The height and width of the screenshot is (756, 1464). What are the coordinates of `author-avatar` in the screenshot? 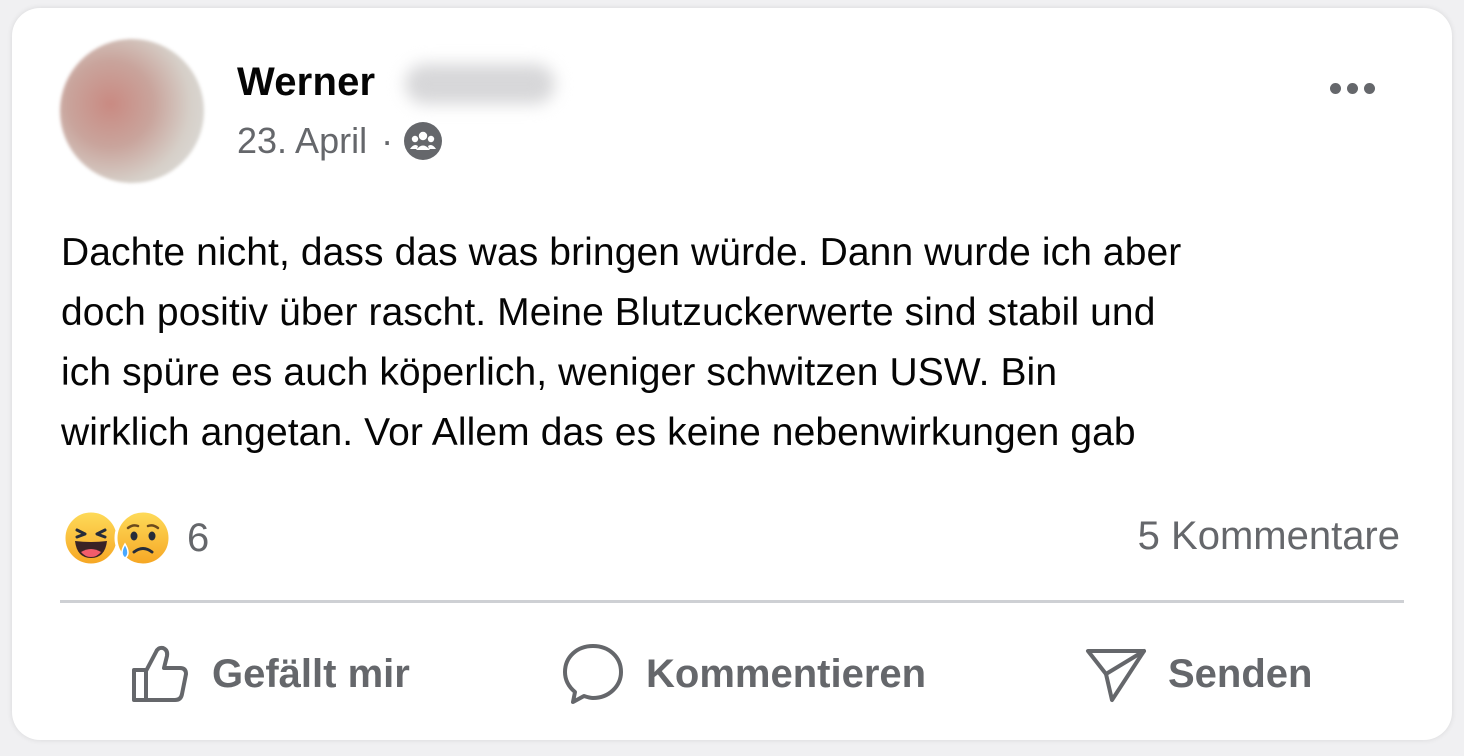 It's located at (132, 111).